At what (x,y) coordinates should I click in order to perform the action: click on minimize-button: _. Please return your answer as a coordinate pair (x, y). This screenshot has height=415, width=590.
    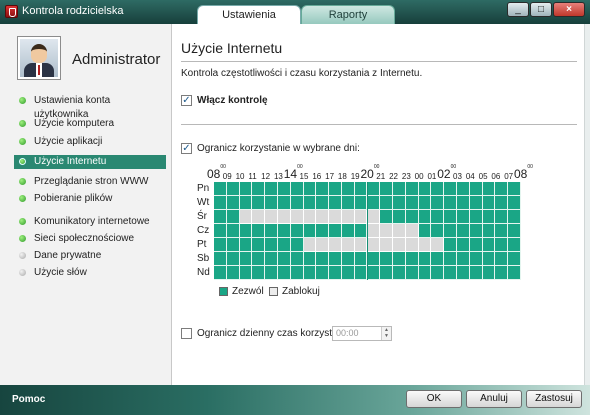
    Looking at the image, I should click on (518, 9).